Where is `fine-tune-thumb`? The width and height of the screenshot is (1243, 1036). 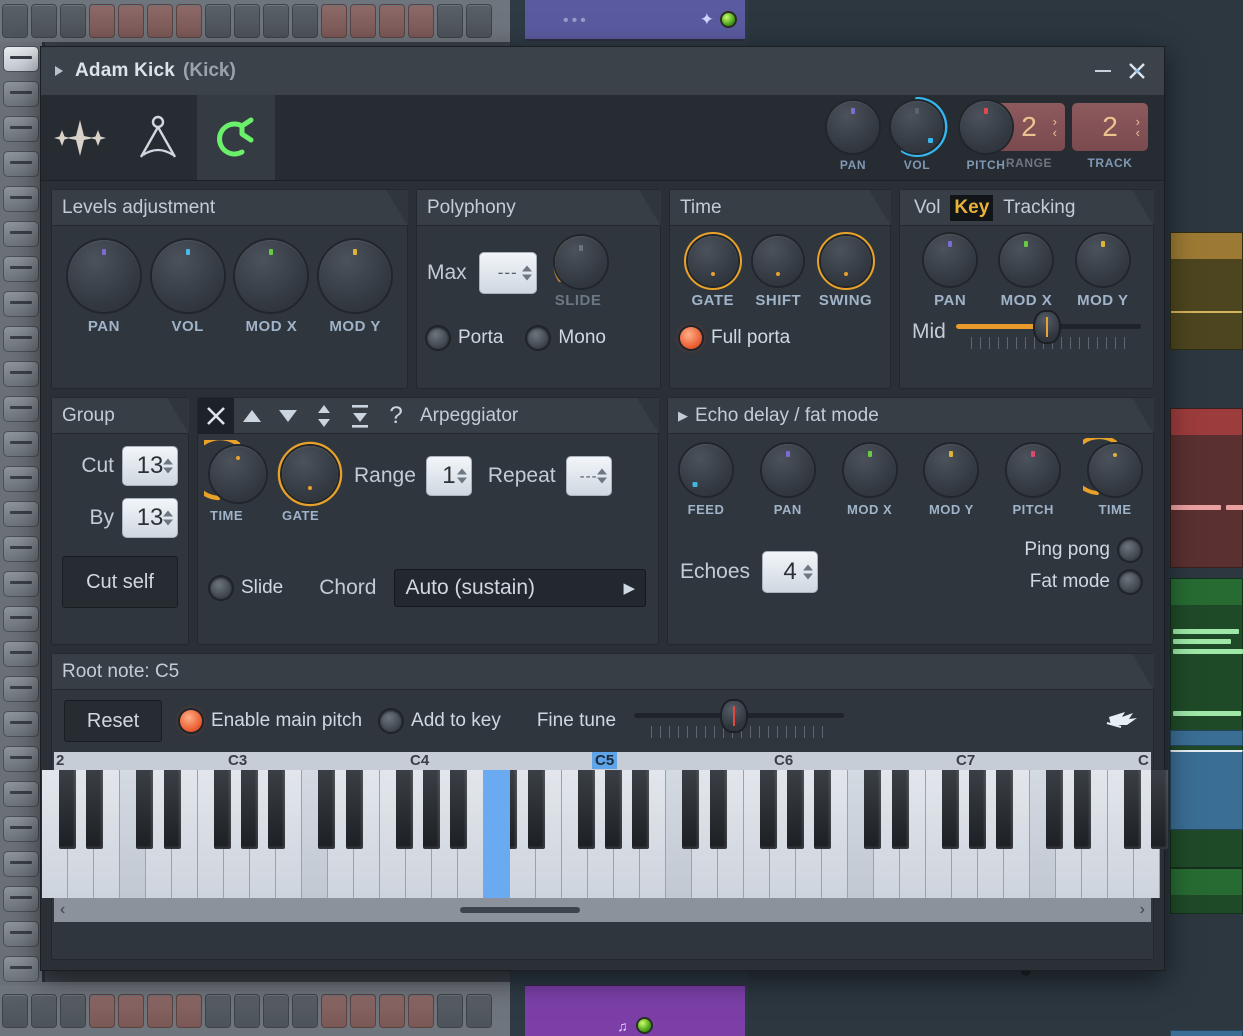 fine-tune-thumb is located at coordinates (734, 716).